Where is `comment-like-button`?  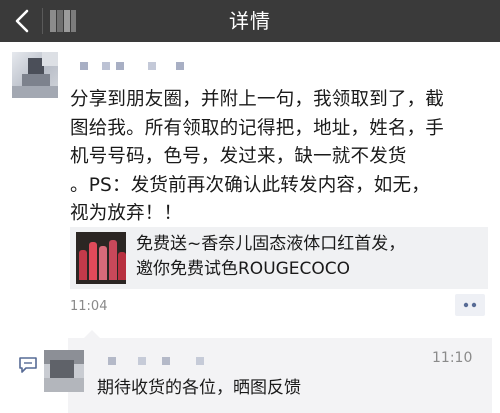
comment-like-button is located at coordinates (470, 305).